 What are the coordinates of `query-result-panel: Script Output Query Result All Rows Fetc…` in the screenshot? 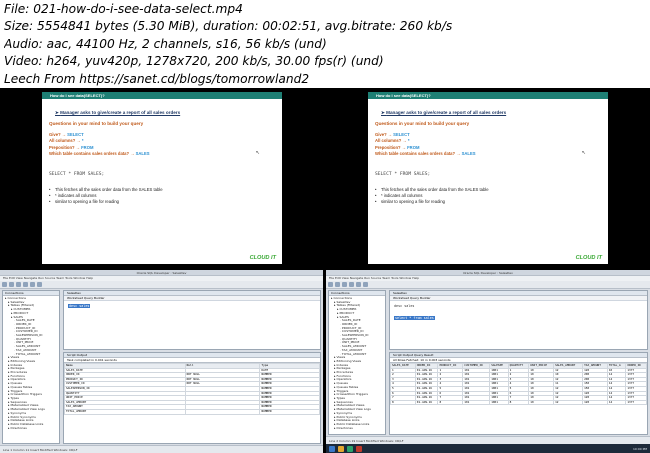 It's located at (518, 393).